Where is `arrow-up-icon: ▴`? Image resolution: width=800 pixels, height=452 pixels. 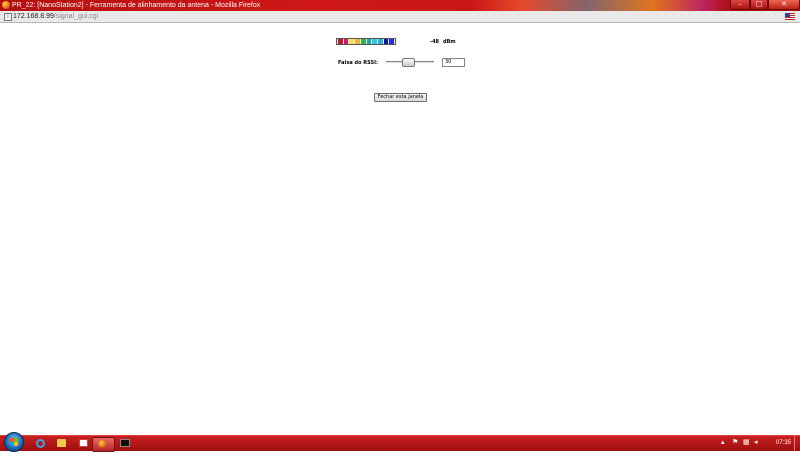
arrow-up-icon: ▴ is located at coordinates (724, 442).